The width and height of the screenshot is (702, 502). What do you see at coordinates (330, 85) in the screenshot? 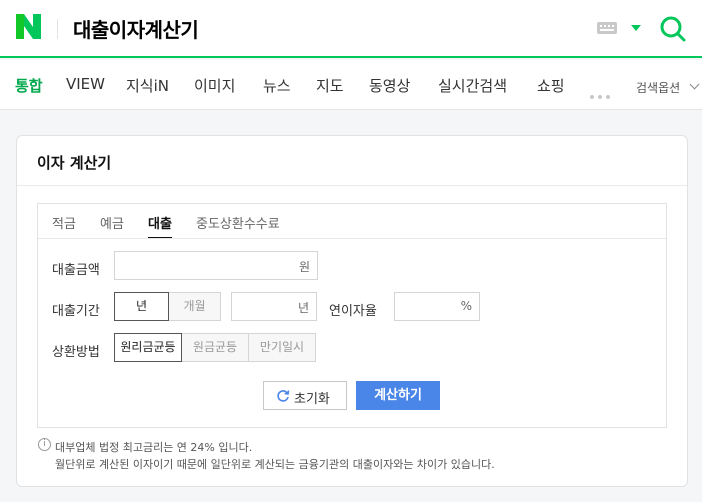
I see `tab-map: 지도` at bounding box center [330, 85].